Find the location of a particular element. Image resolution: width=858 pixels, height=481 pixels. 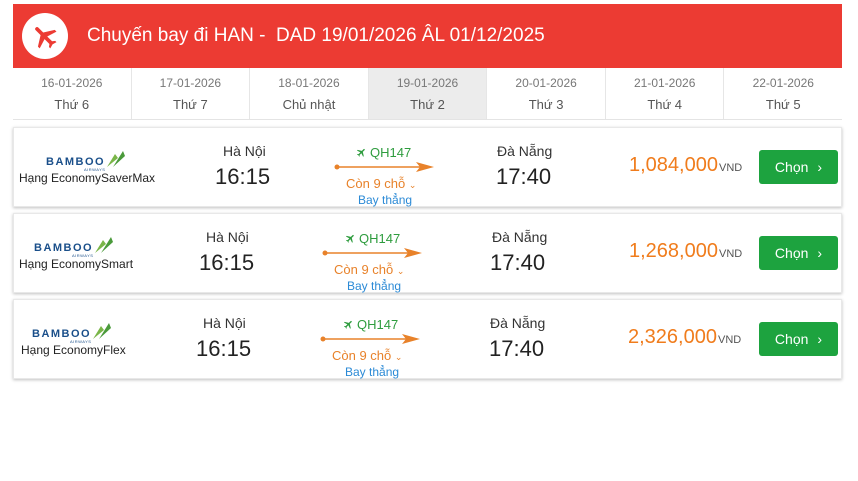

fare-class: Hạng EconomySmart is located at coordinates (76, 264).